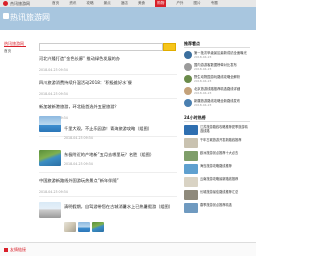  What do you see at coordinates (214, 3) in the screenshot?
I see `nav-item: 专题` at bounding box center [214, 3].